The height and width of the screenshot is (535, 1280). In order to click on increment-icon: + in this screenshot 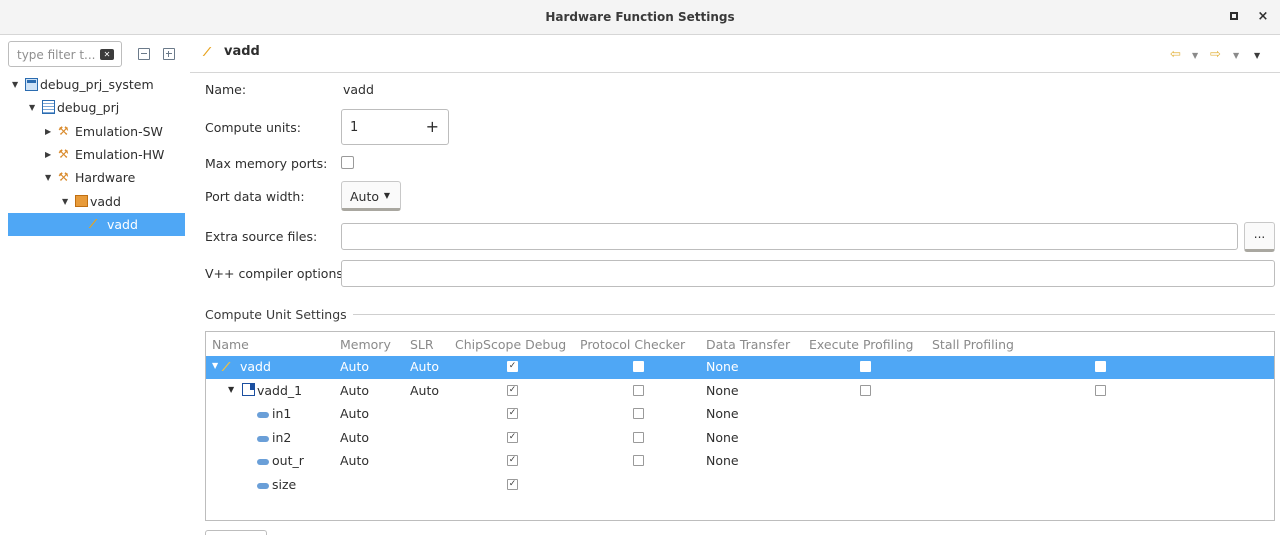, I will do `click(432, 126)`.